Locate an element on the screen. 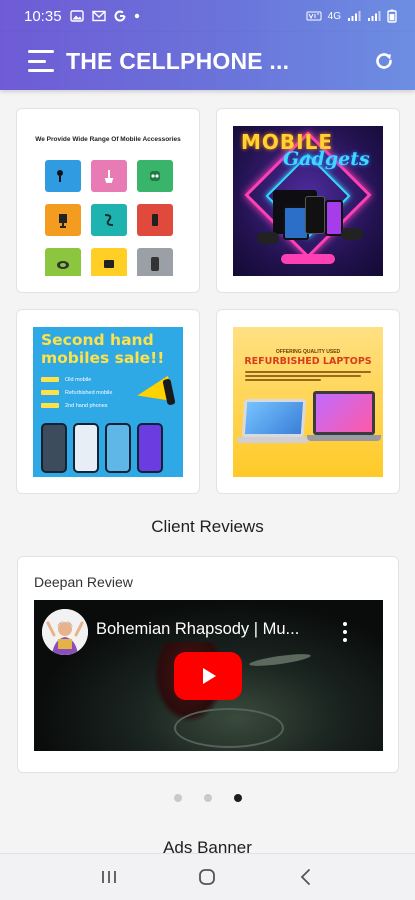  client-reviews-title: Client Reviews is located at coordinates (207, 526).